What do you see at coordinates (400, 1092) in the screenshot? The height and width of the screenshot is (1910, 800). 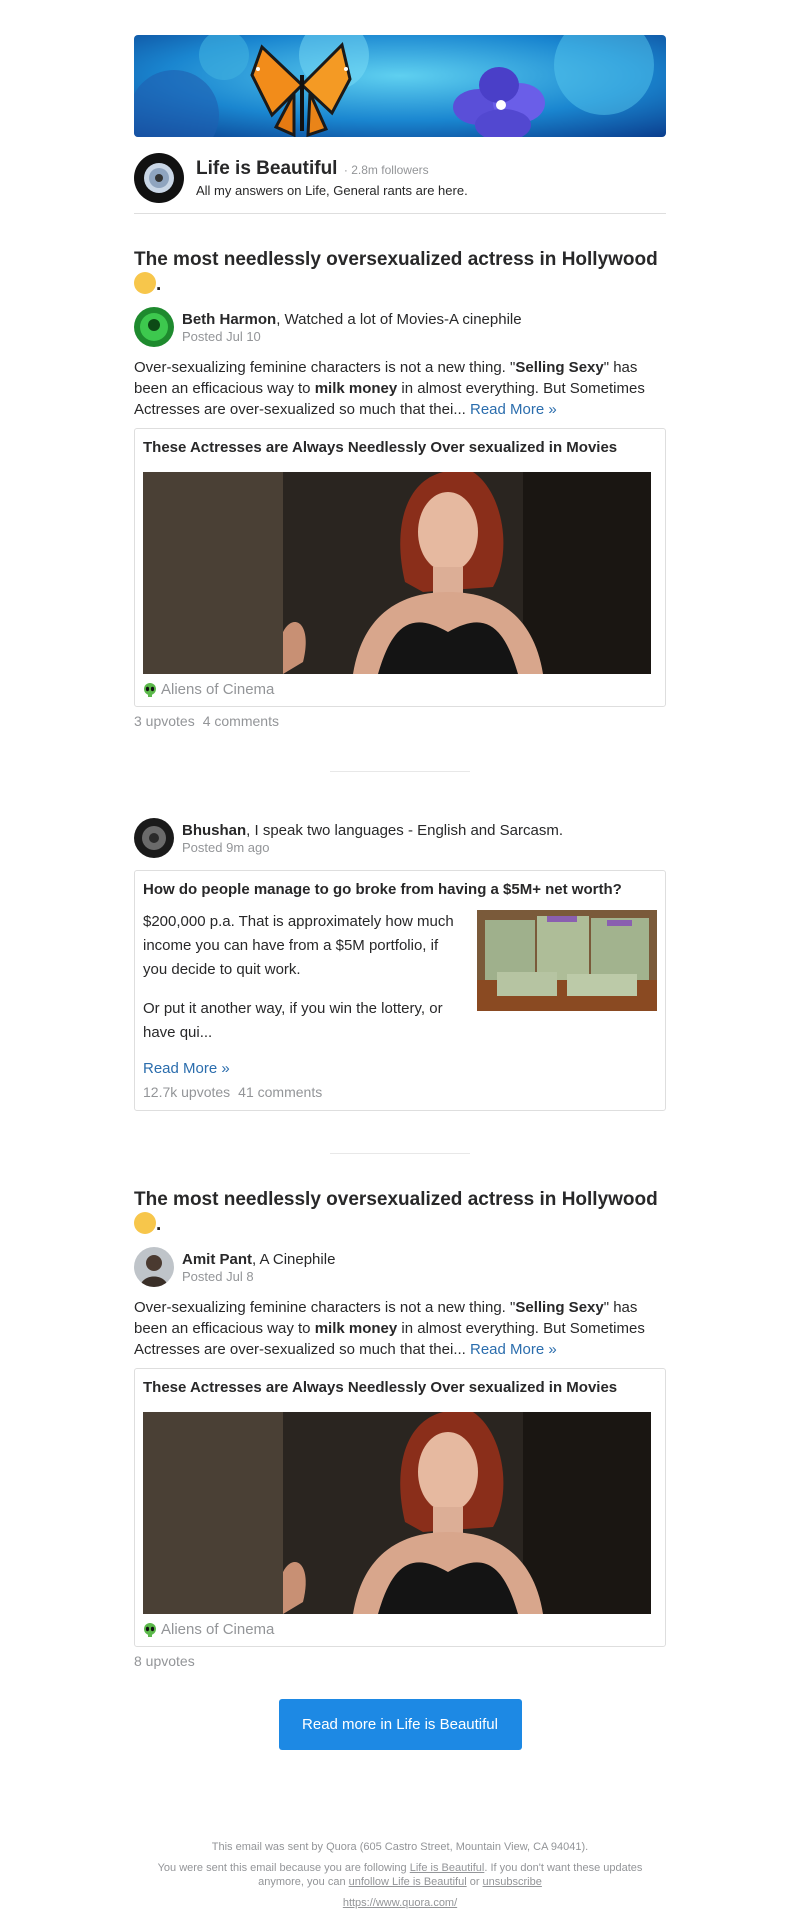 I see `story-stats: 12.7k upvotes 41 comments` at bounding box center [400, 1092].